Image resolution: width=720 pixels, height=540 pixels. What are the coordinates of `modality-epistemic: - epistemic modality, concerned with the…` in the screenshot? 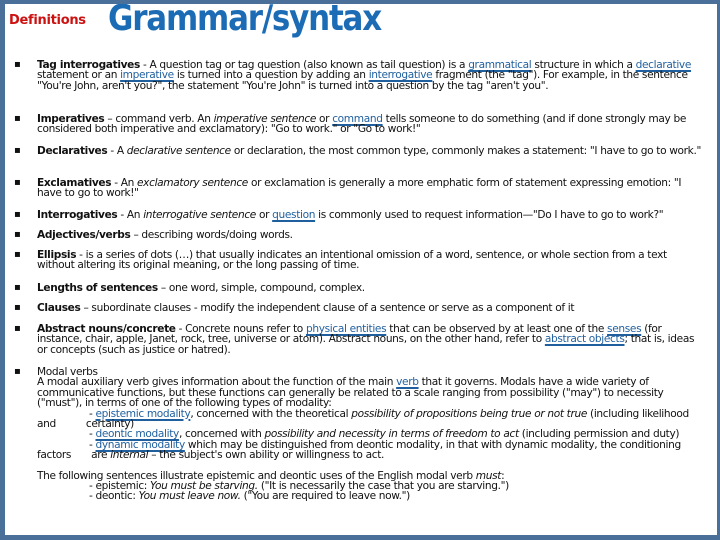 It's located at (363, 419).